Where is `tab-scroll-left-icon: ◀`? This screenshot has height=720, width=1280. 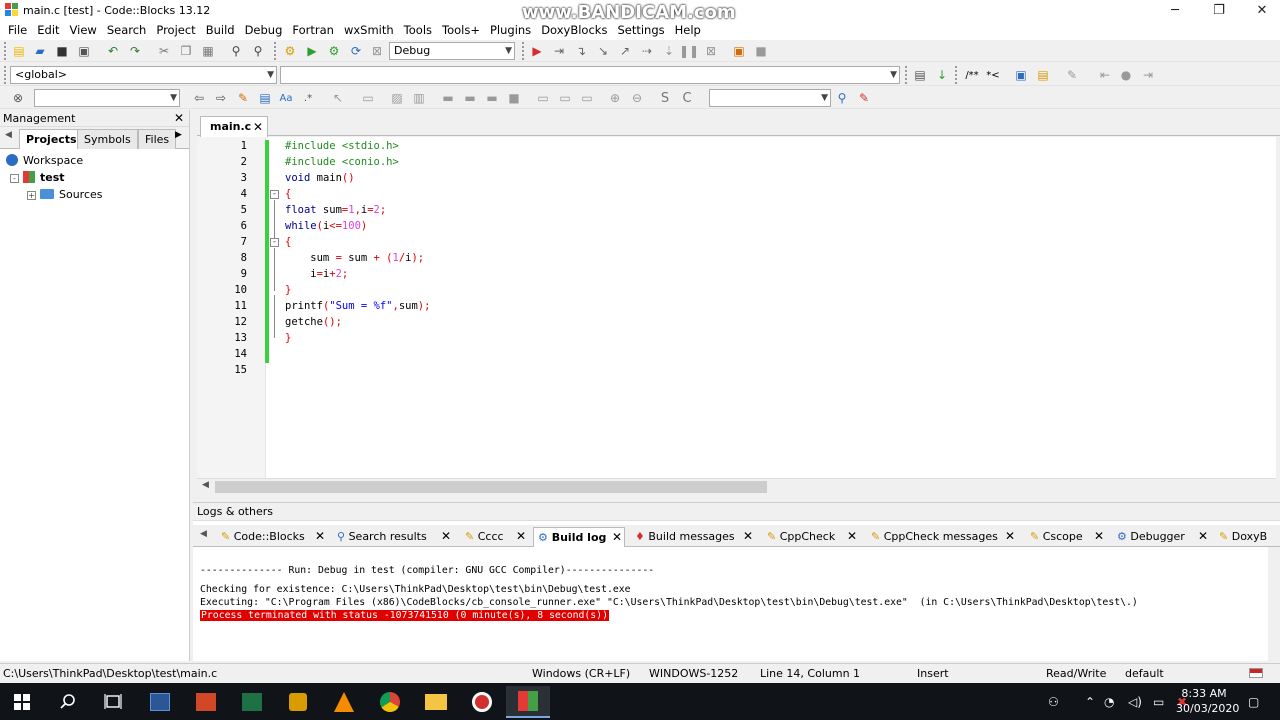 tab-scroll-left-icon: ◀ is located at coordinates (203, 534).